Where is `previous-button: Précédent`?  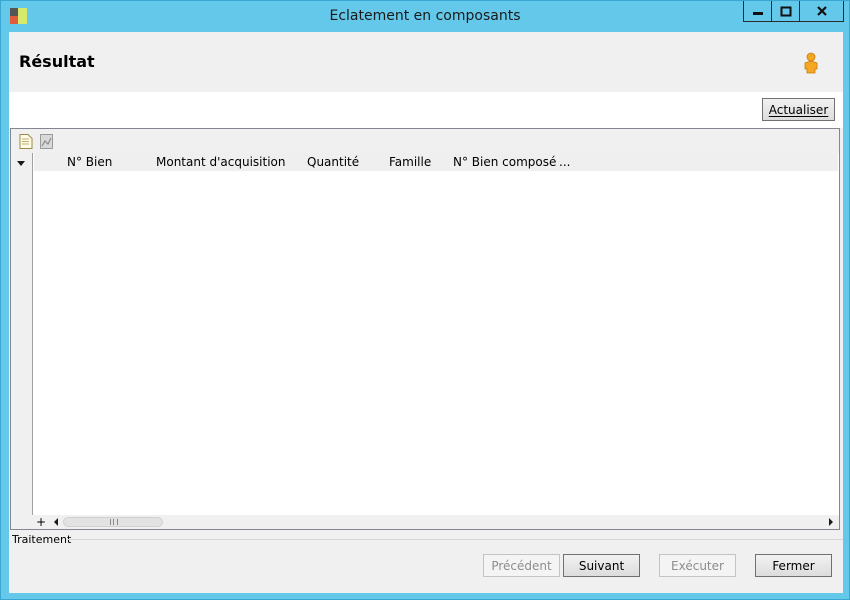 previous-button: Précédent is located at coordinates (521, 565).